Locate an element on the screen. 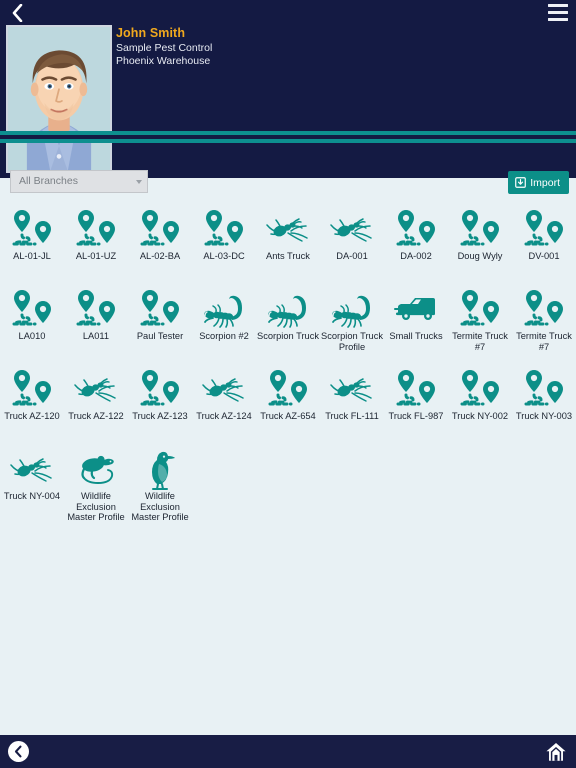 Image resolution: width=576 pixels, height=768 pixels. grid-item-label: LA010 is located at coordinates (32, 336).